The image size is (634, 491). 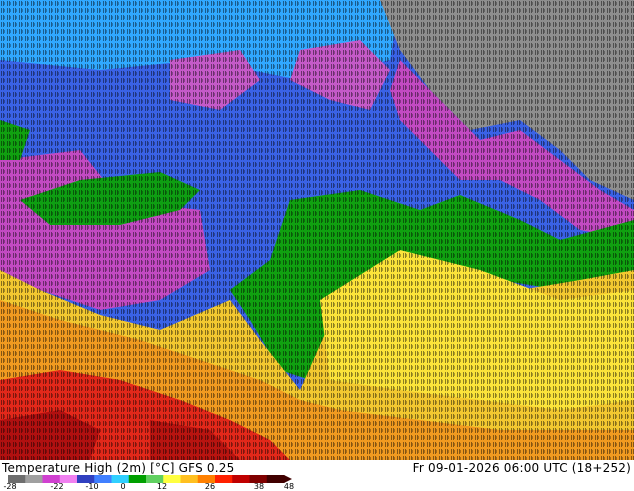 I want to click on map-title: Temperature High (2m) [°C] GFS 0.25, so click(x=118, y=468).